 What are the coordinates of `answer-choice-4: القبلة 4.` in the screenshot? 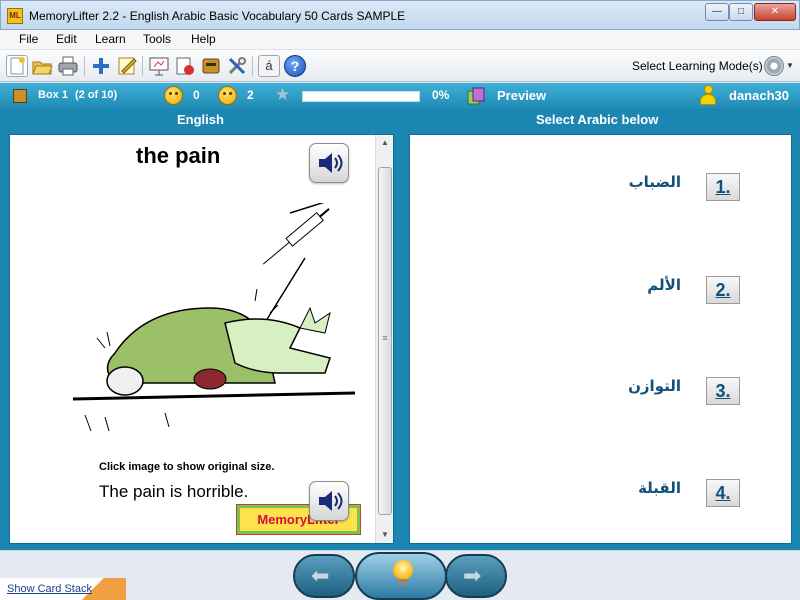 It's located at (601, 499).